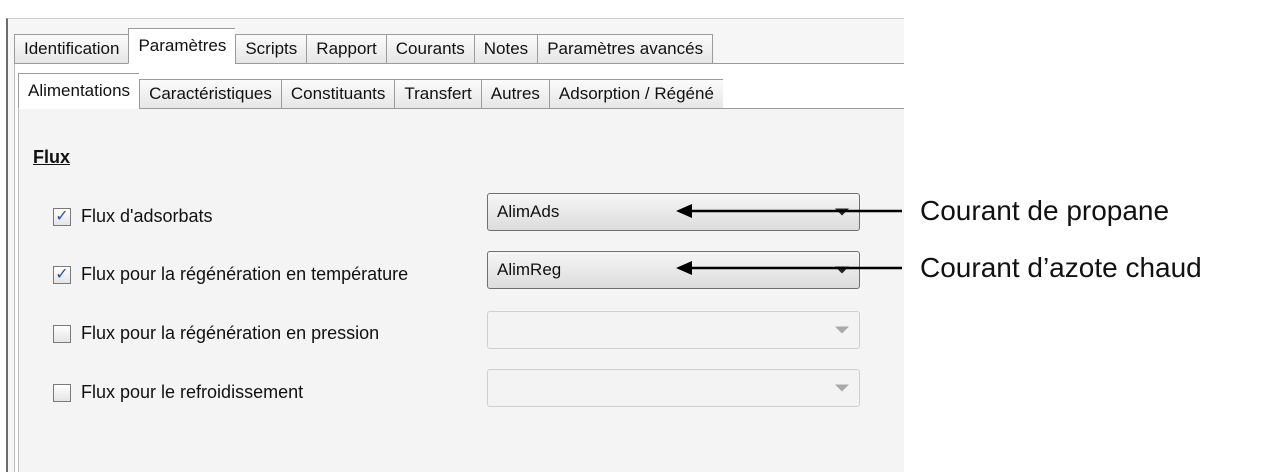 The image size is (1261, 472). Describe the element at coordinates (230, 333) in the screenshot. I see `checkbox-label: Flux pour la régénération en pression` at that location.